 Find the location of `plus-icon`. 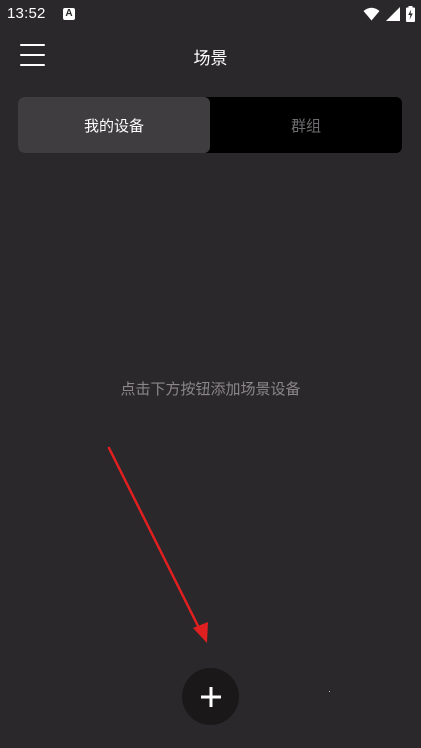

plus-icon is located at coordinates (210, 696).